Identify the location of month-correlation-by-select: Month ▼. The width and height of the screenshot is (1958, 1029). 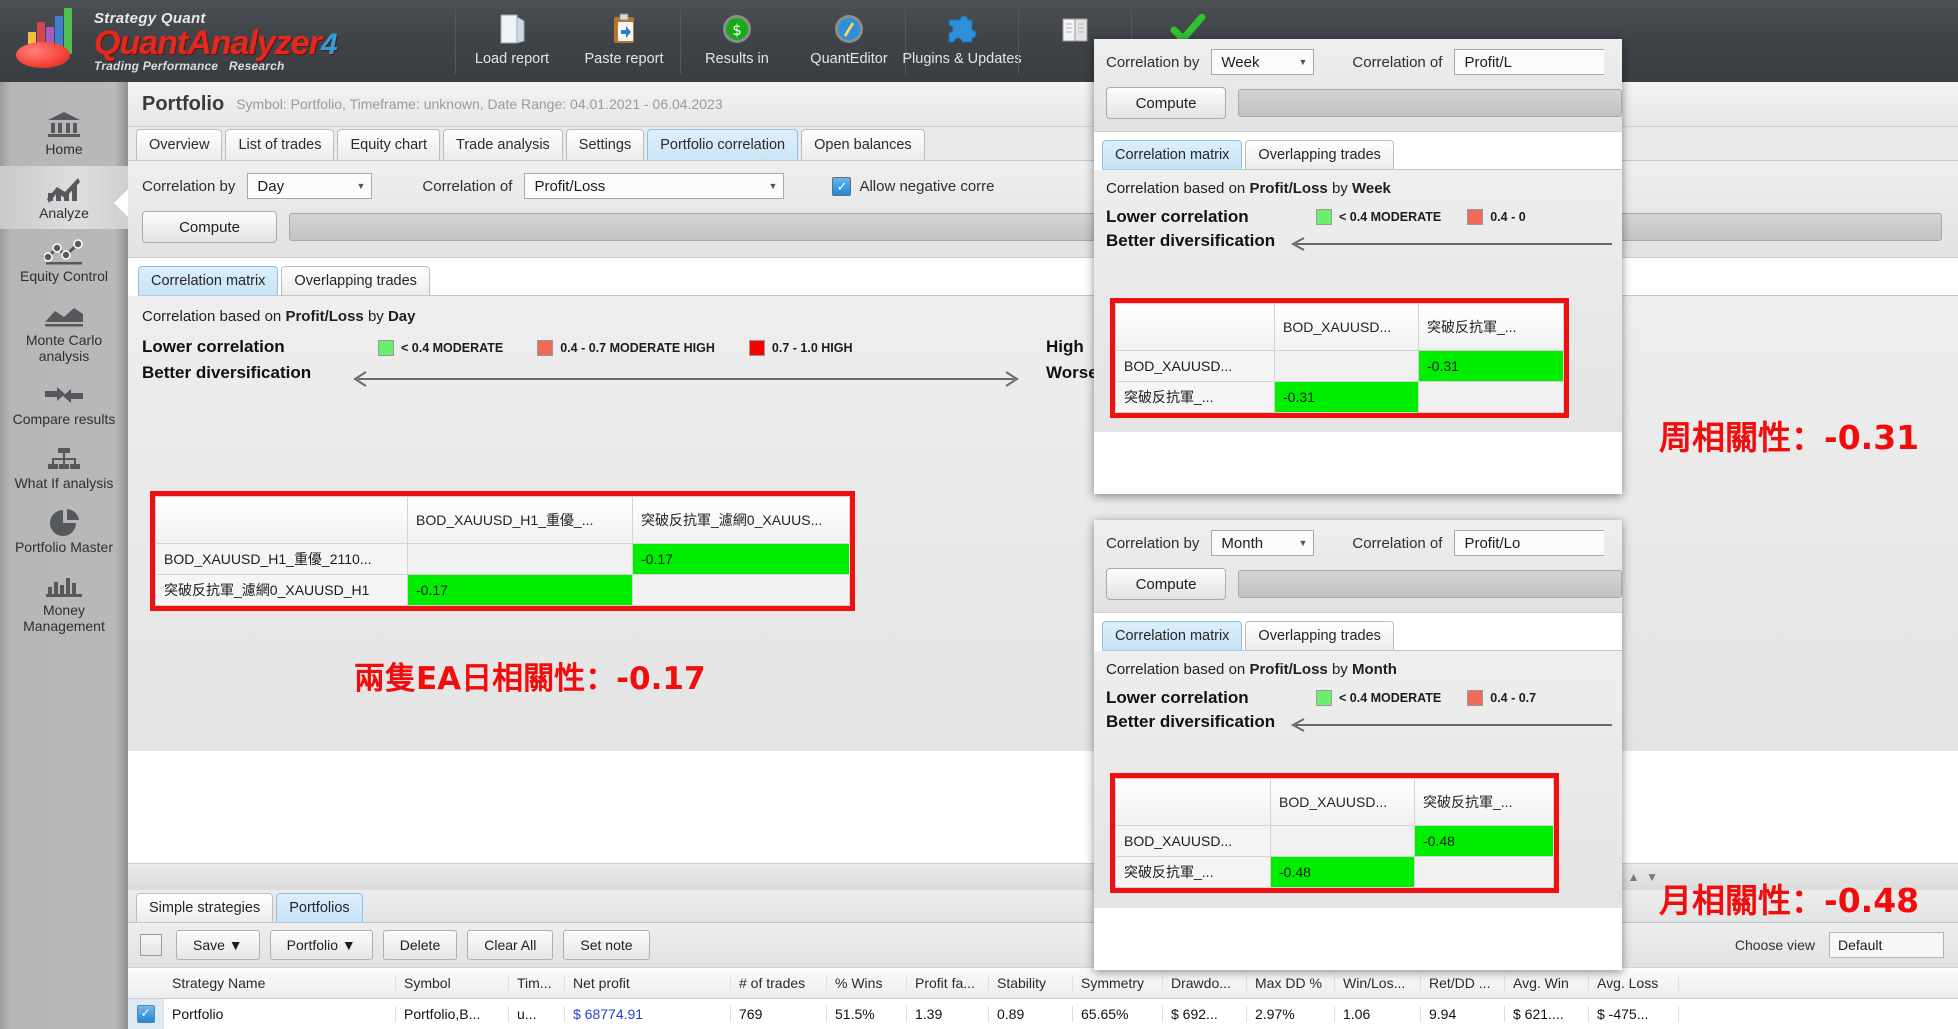
(1263, 543).